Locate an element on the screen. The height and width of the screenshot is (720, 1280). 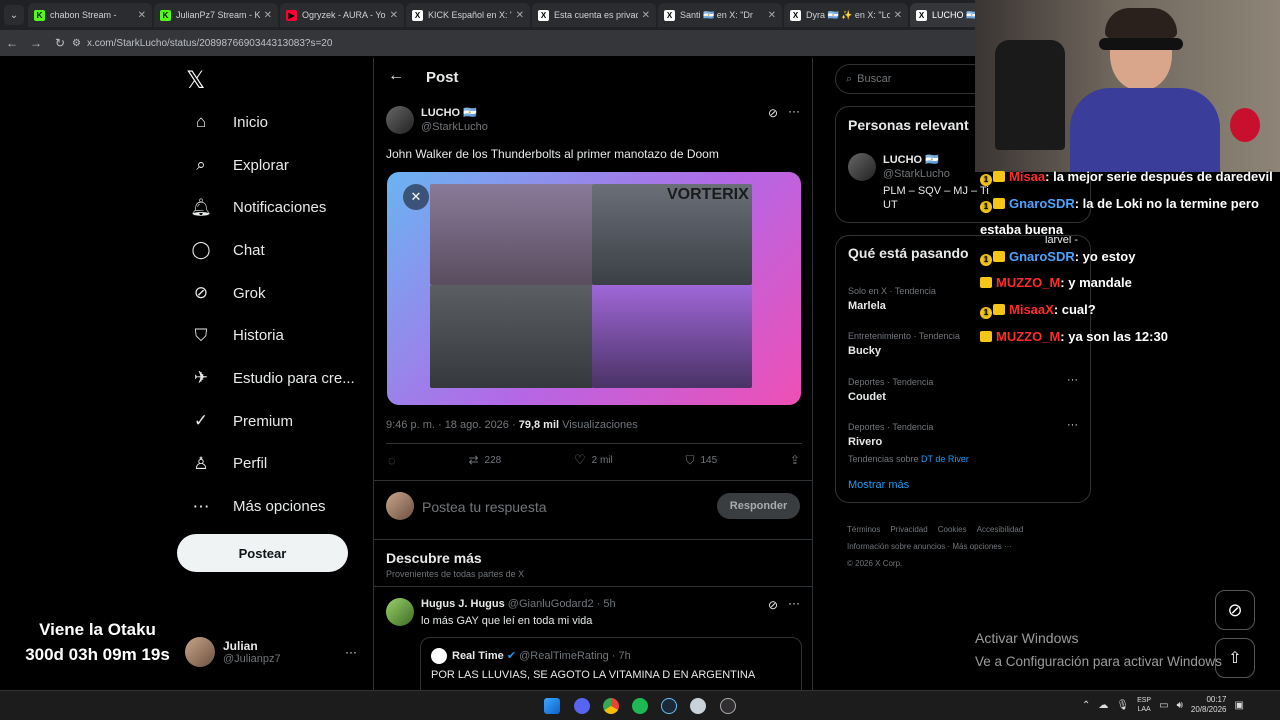
forward-icon: → is located at coordinates (36, 43).